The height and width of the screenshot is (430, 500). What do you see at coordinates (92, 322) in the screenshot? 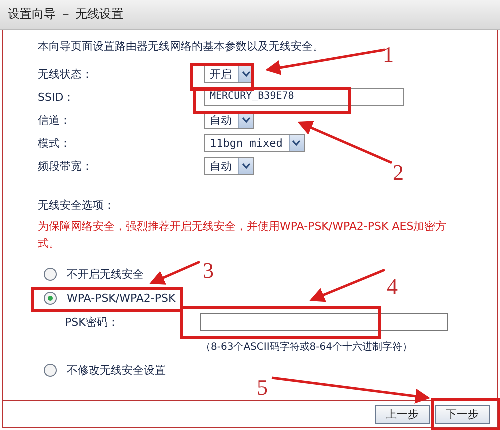
I see `field-label: PSK密码：` at bounding box center [92, 322].